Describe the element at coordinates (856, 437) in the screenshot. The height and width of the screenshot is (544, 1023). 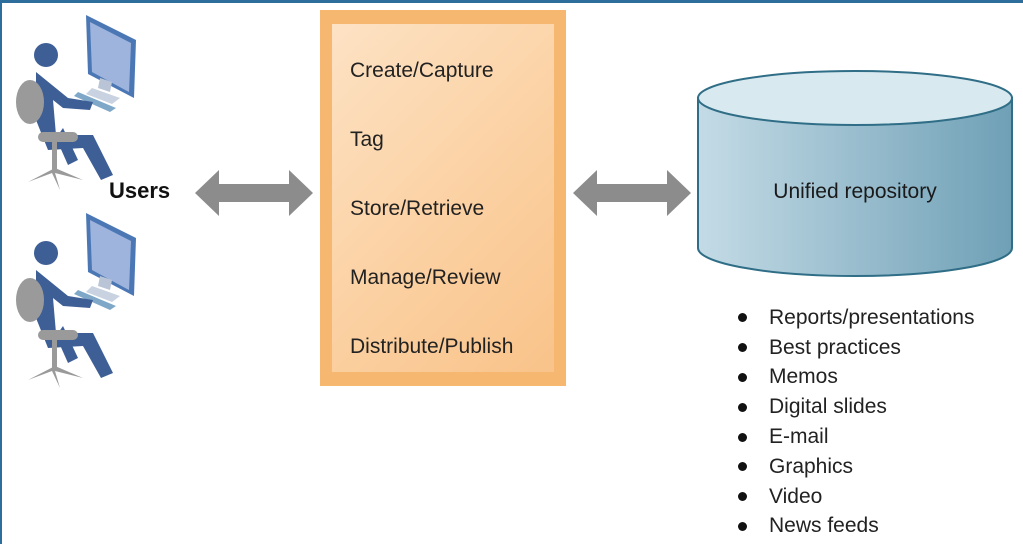
I see `list-item: E-mail` at that location.